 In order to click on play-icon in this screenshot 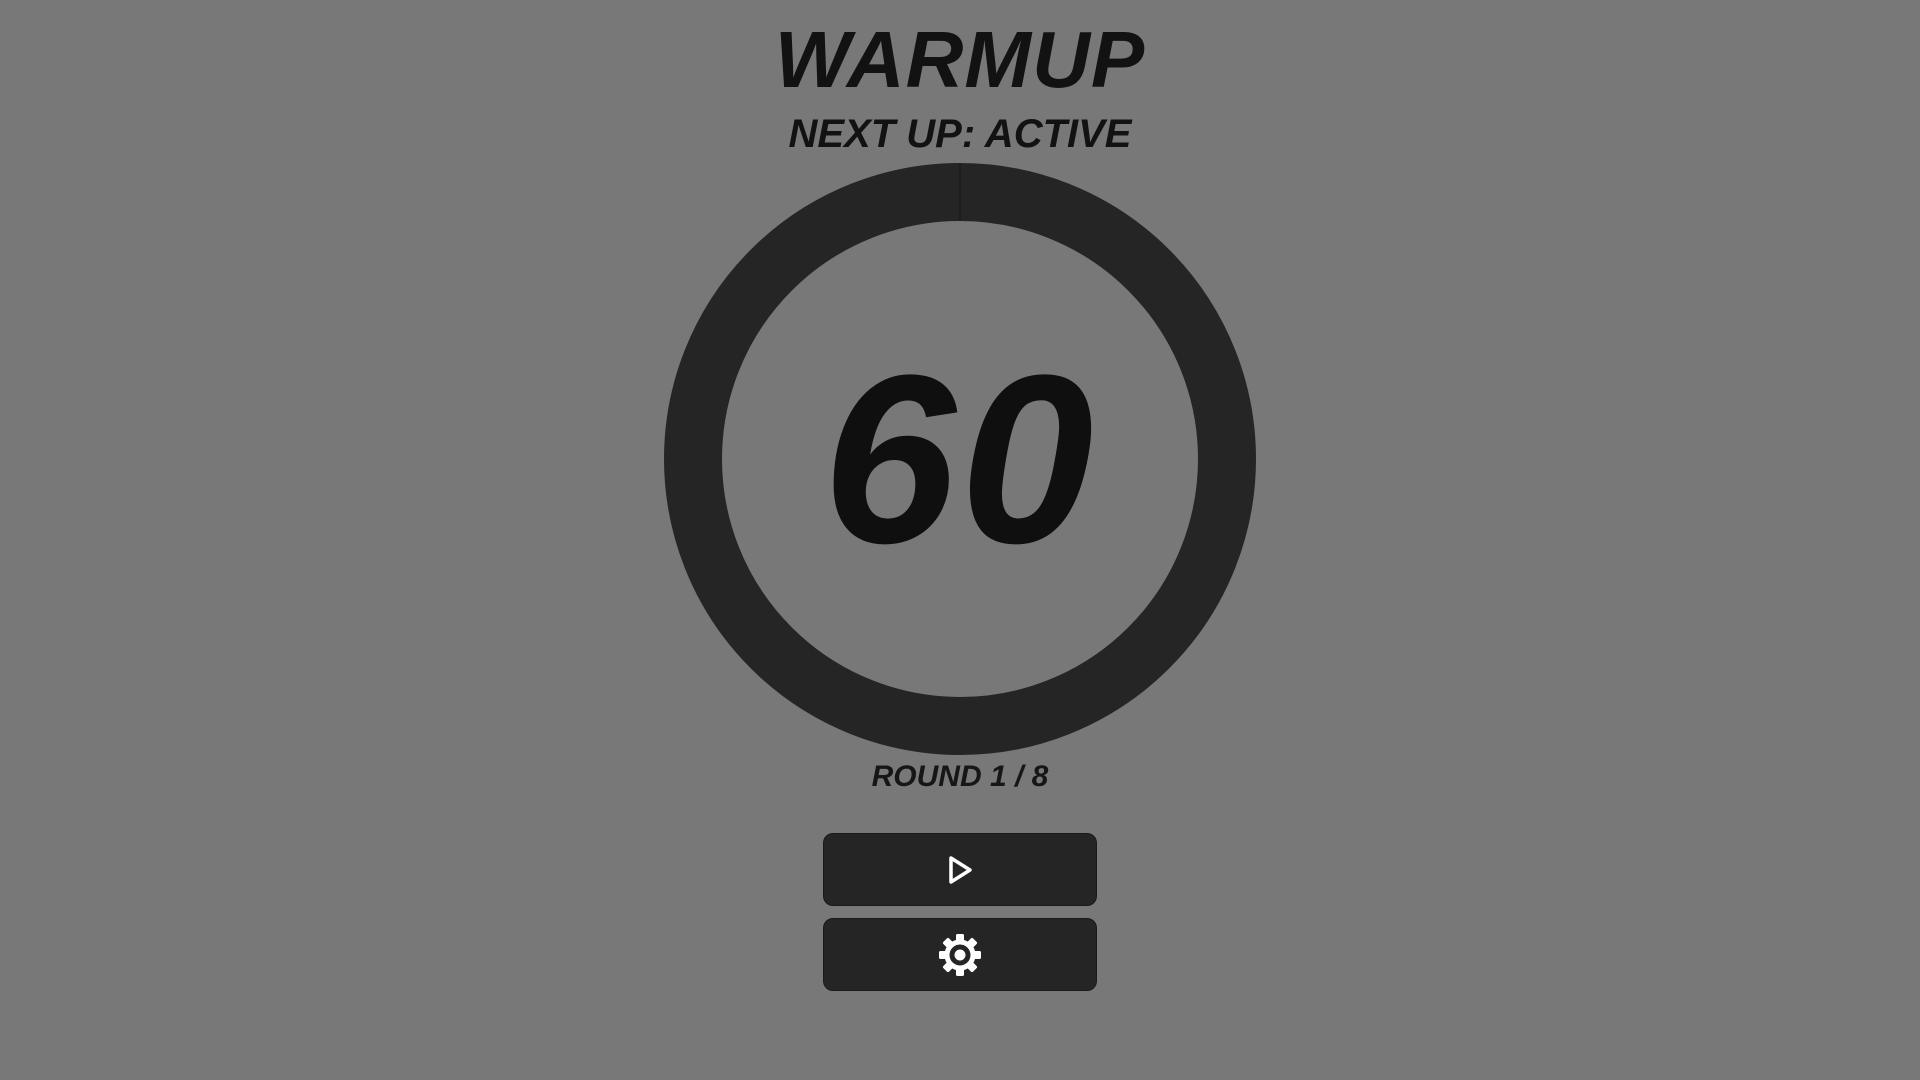, I will do `click(960, 869)`.